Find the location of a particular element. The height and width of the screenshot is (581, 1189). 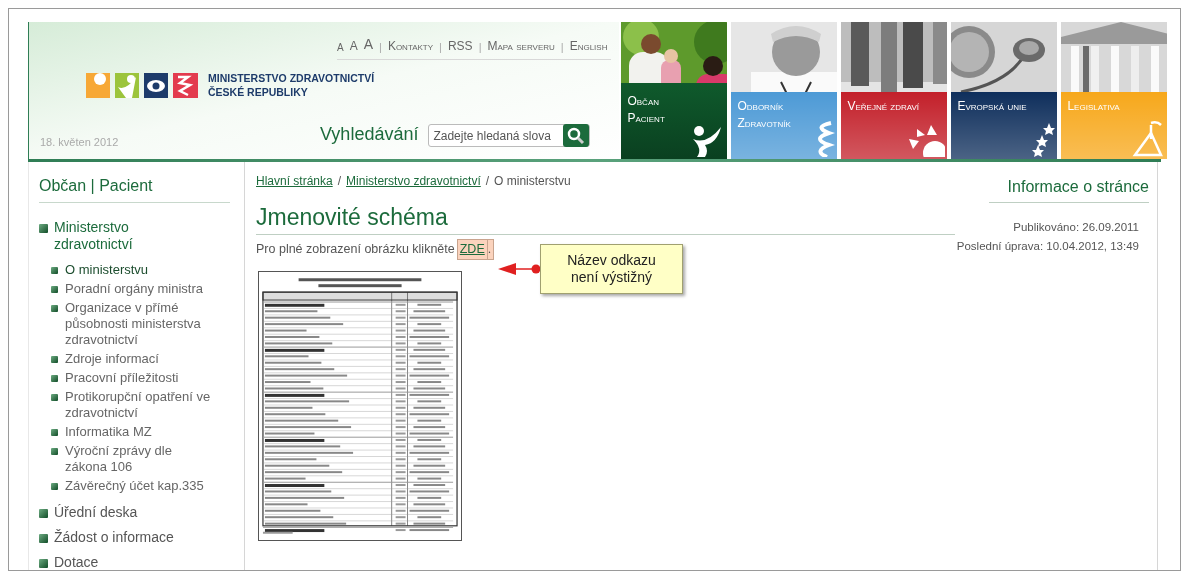

tile-title: Legislativa is located at coordinates (1094, 106).